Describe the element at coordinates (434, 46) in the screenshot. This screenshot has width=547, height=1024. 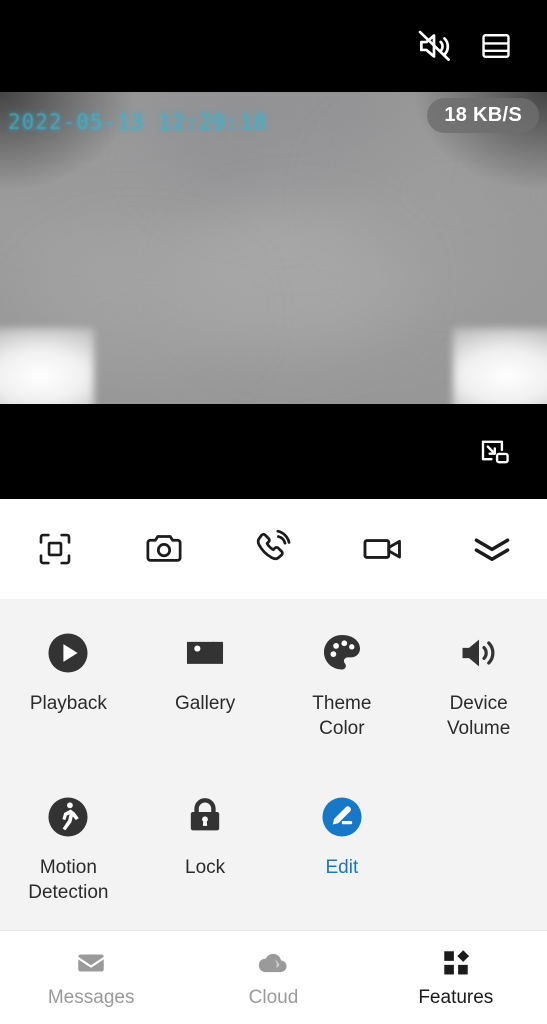
I see `mute-icon` at that location.